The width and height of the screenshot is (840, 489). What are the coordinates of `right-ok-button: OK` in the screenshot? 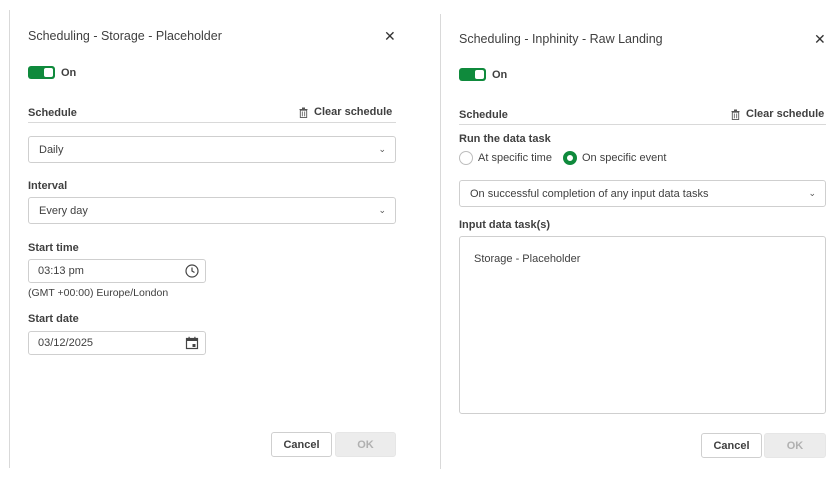 It's located at (795, 445).